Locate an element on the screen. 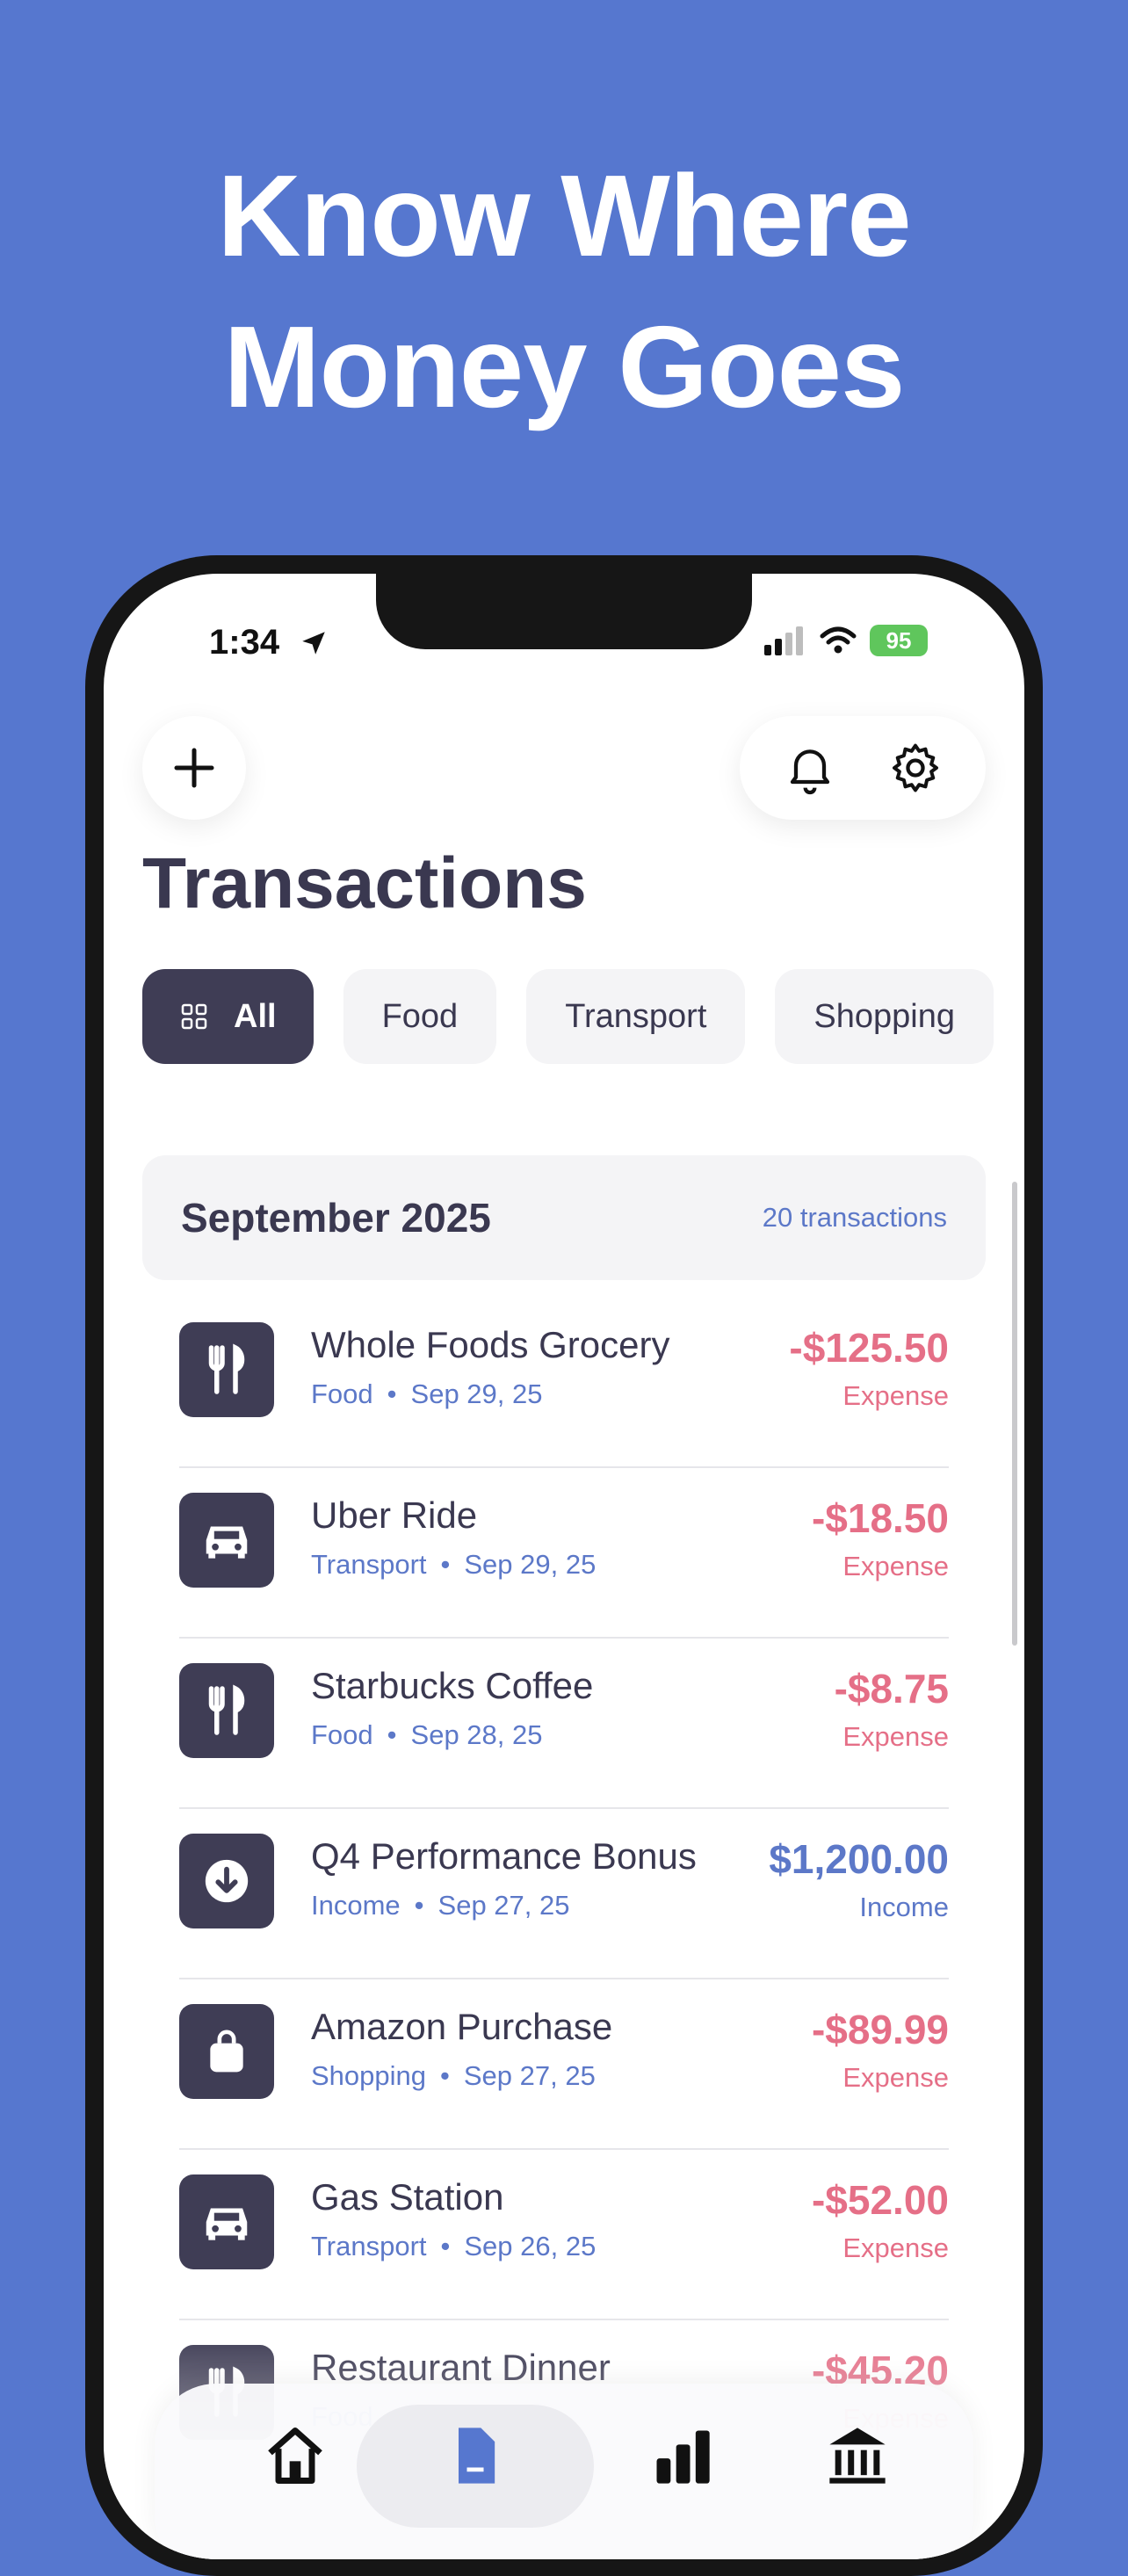 This screenshot has height=2576, width=1128. location-arrow-icon is located at coordinates (313, 643).